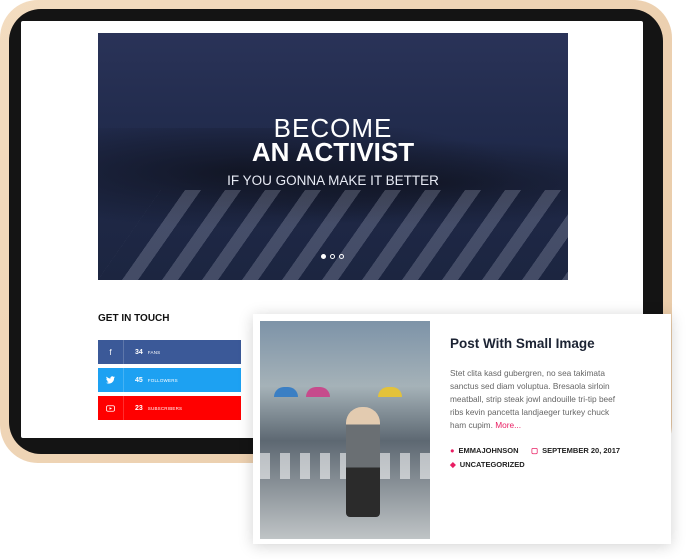  I want to click on get-in-touch-title: GET IN TOUCH, so click(134, 318).